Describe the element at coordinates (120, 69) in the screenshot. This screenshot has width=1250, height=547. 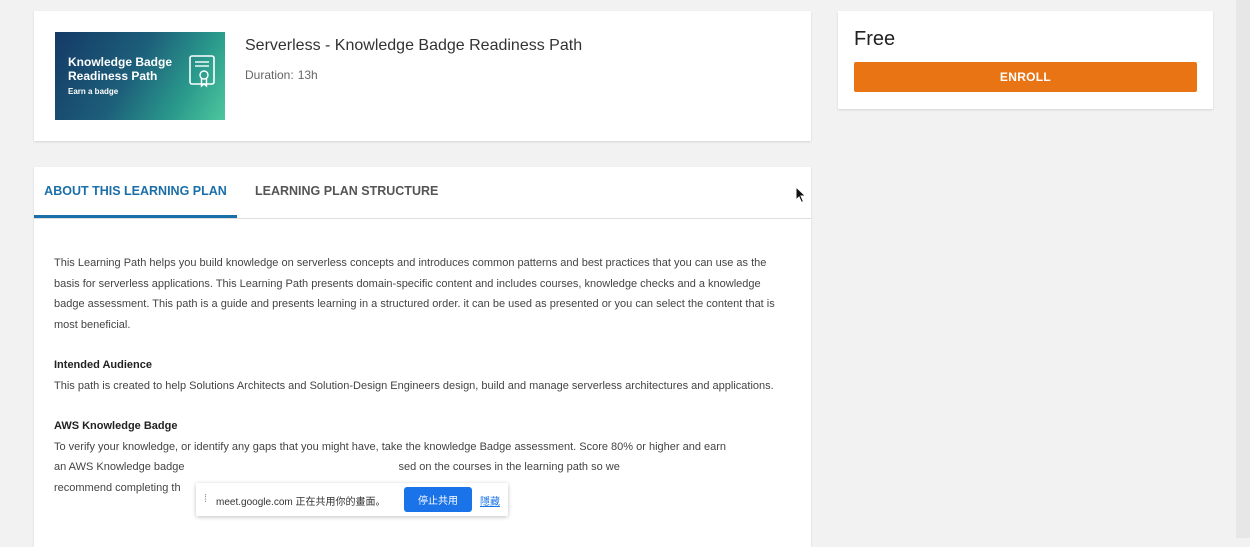
I see `thumbnail-title: Knowledge Badge Readiness Path` at that location.